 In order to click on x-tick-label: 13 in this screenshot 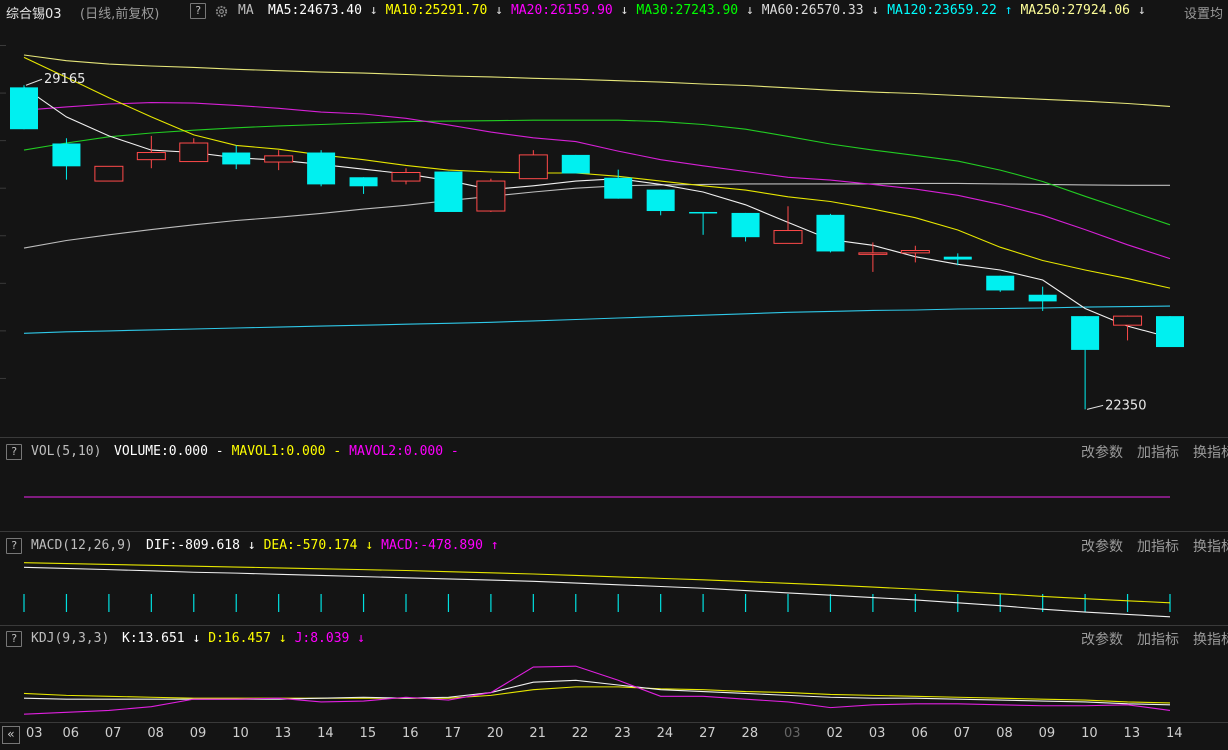, I will do `click(1132, 733)`.